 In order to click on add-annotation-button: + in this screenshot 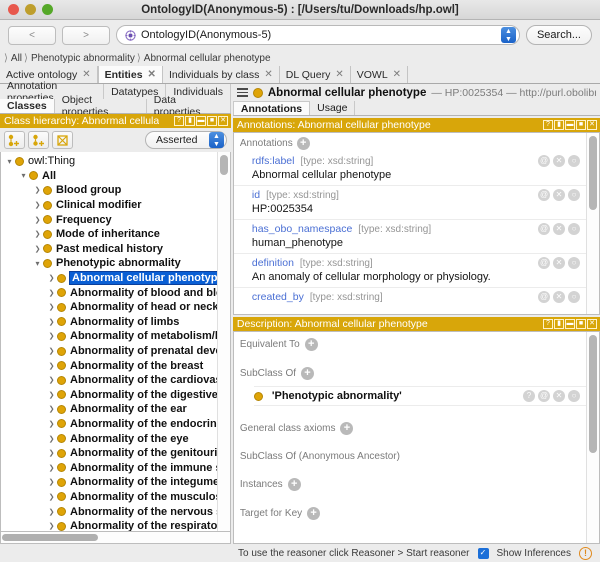, I will do `click(303, 143)`.